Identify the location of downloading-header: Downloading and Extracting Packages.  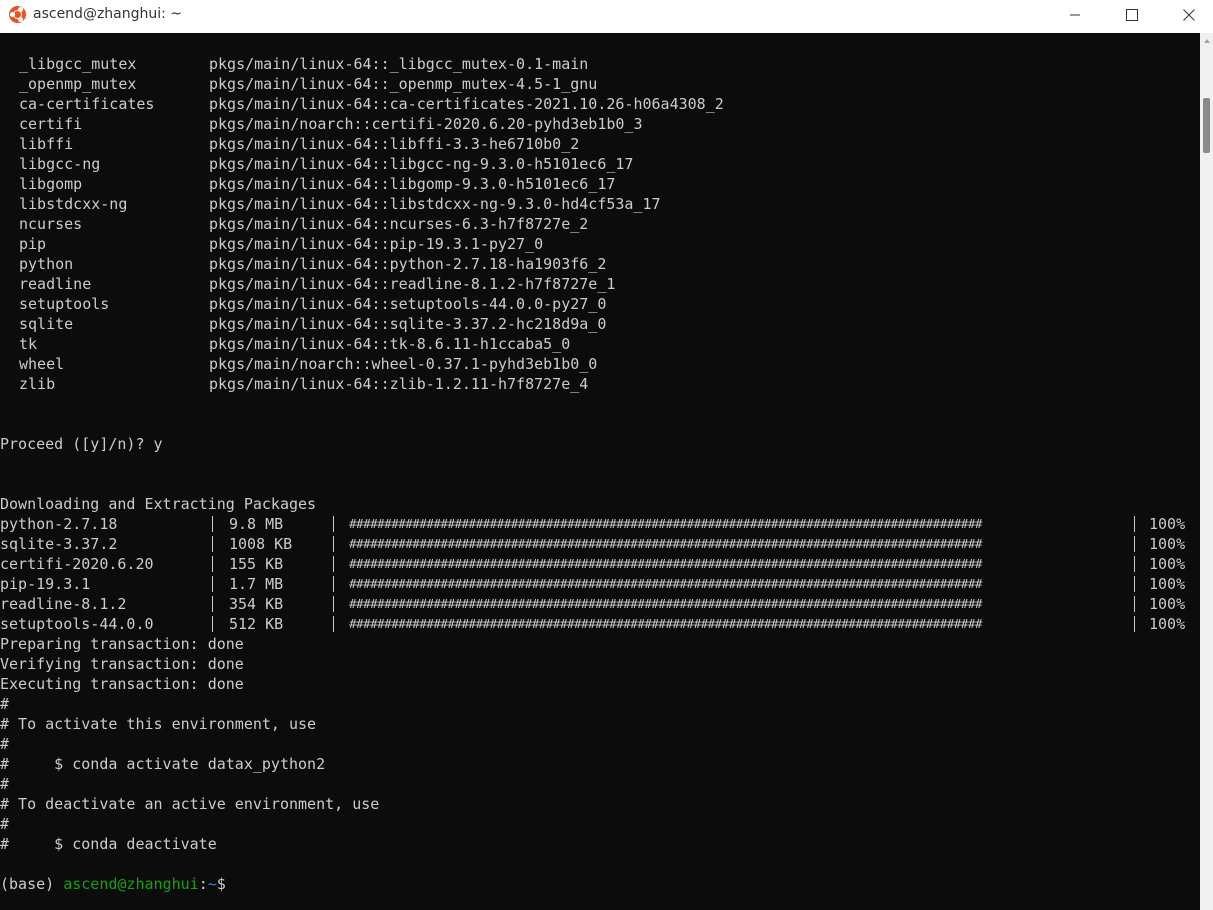
(158, 504).